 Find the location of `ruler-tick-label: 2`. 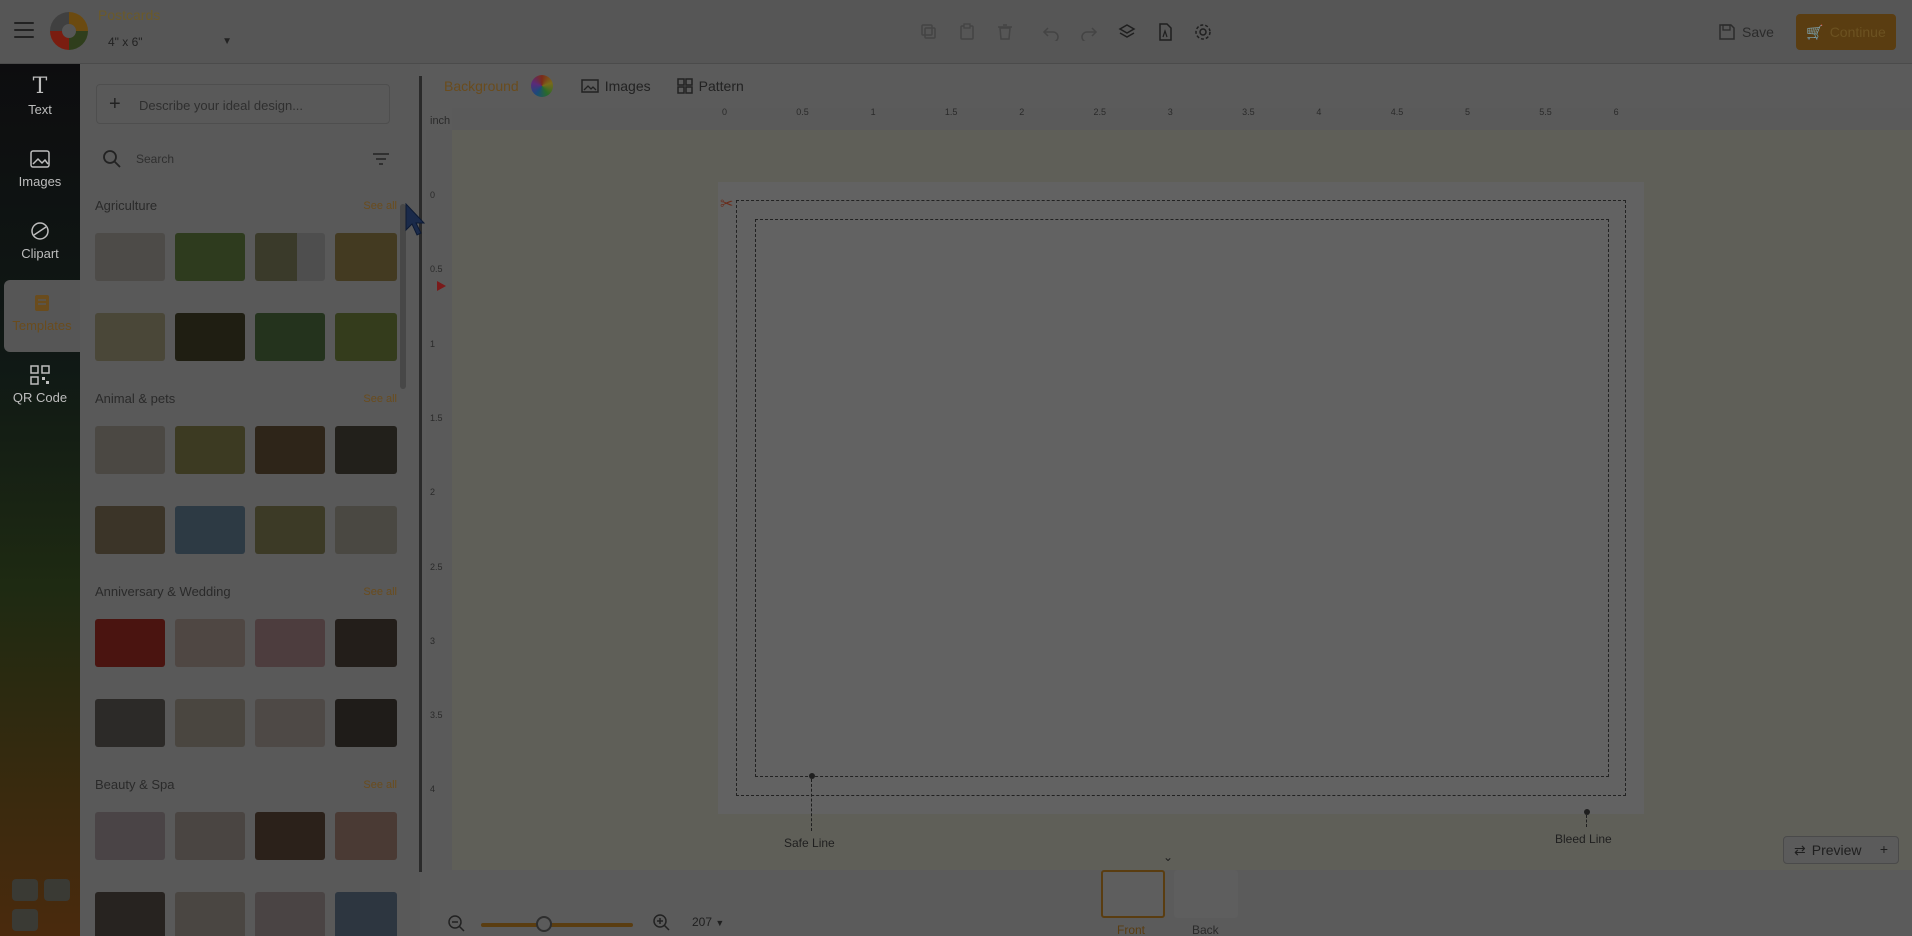

ruler-tick-label: 2 is located at coordinates (433, 492).